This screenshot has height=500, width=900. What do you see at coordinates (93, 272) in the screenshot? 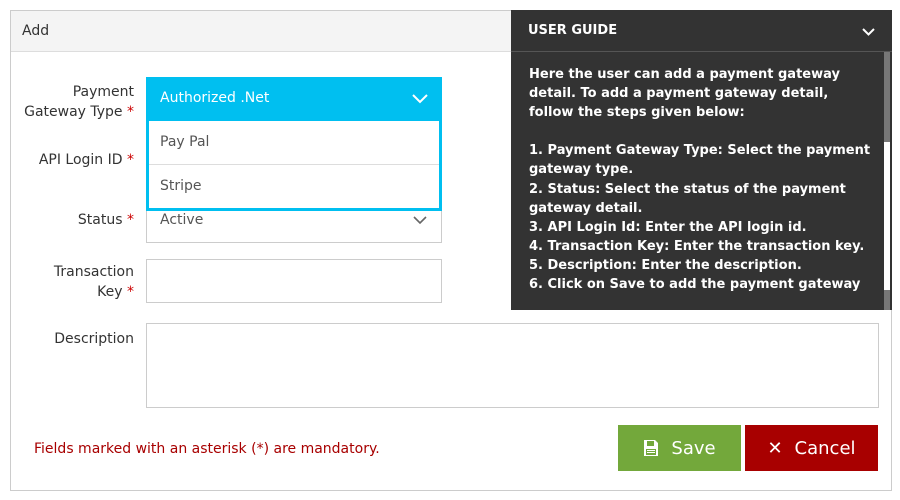
I see `label-text: Transaction` at bounding box center [93, 272].